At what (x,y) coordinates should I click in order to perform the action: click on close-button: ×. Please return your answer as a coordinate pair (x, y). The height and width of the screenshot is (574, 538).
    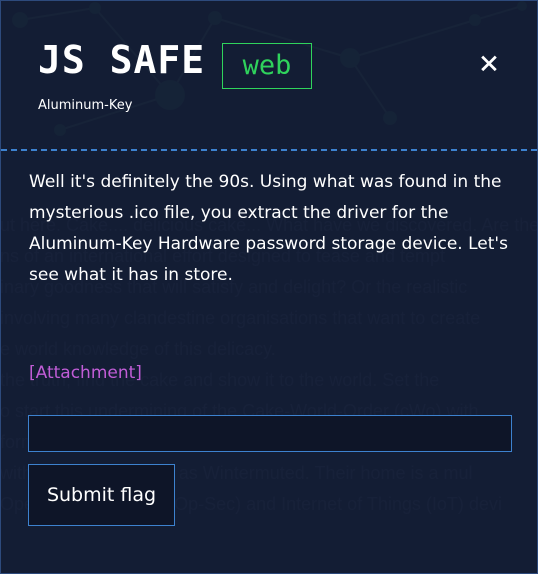
    Looking at the image, I should click on (489, 63).